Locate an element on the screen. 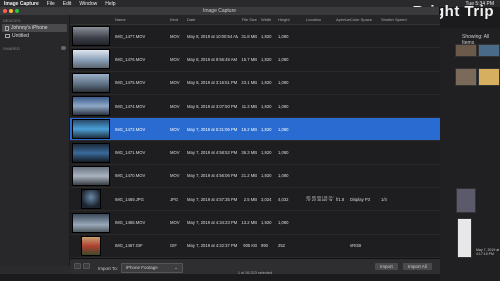 Image resolution: width=500 pixels, height=281 pixels. sidebar-item-iphone: Johnny's iPhone is located at coordinates (34, 28).